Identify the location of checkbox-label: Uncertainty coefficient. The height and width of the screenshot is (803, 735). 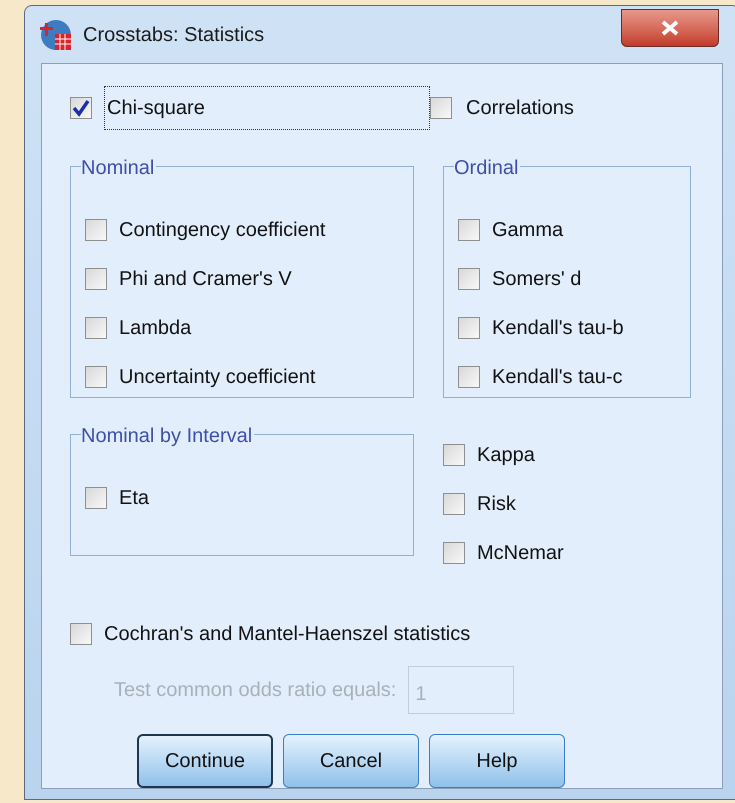
(217, 377).